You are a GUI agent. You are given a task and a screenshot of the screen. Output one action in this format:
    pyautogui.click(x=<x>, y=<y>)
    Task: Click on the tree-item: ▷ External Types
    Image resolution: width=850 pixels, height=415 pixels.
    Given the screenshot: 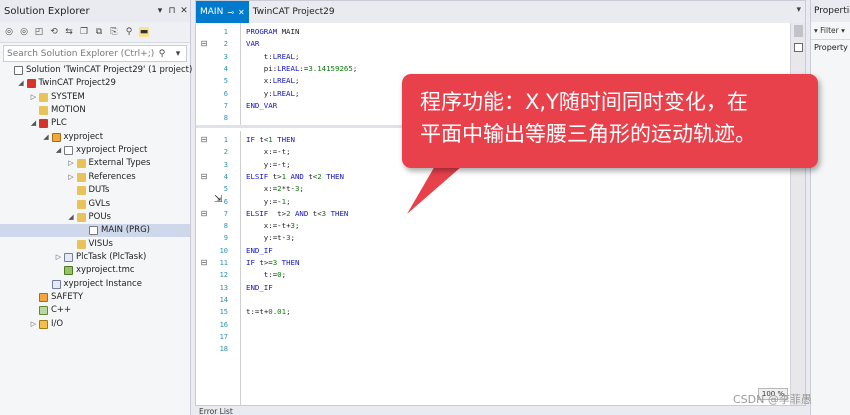 What is the action you would take?
    pyautogui.click(x=95, y=163)
    